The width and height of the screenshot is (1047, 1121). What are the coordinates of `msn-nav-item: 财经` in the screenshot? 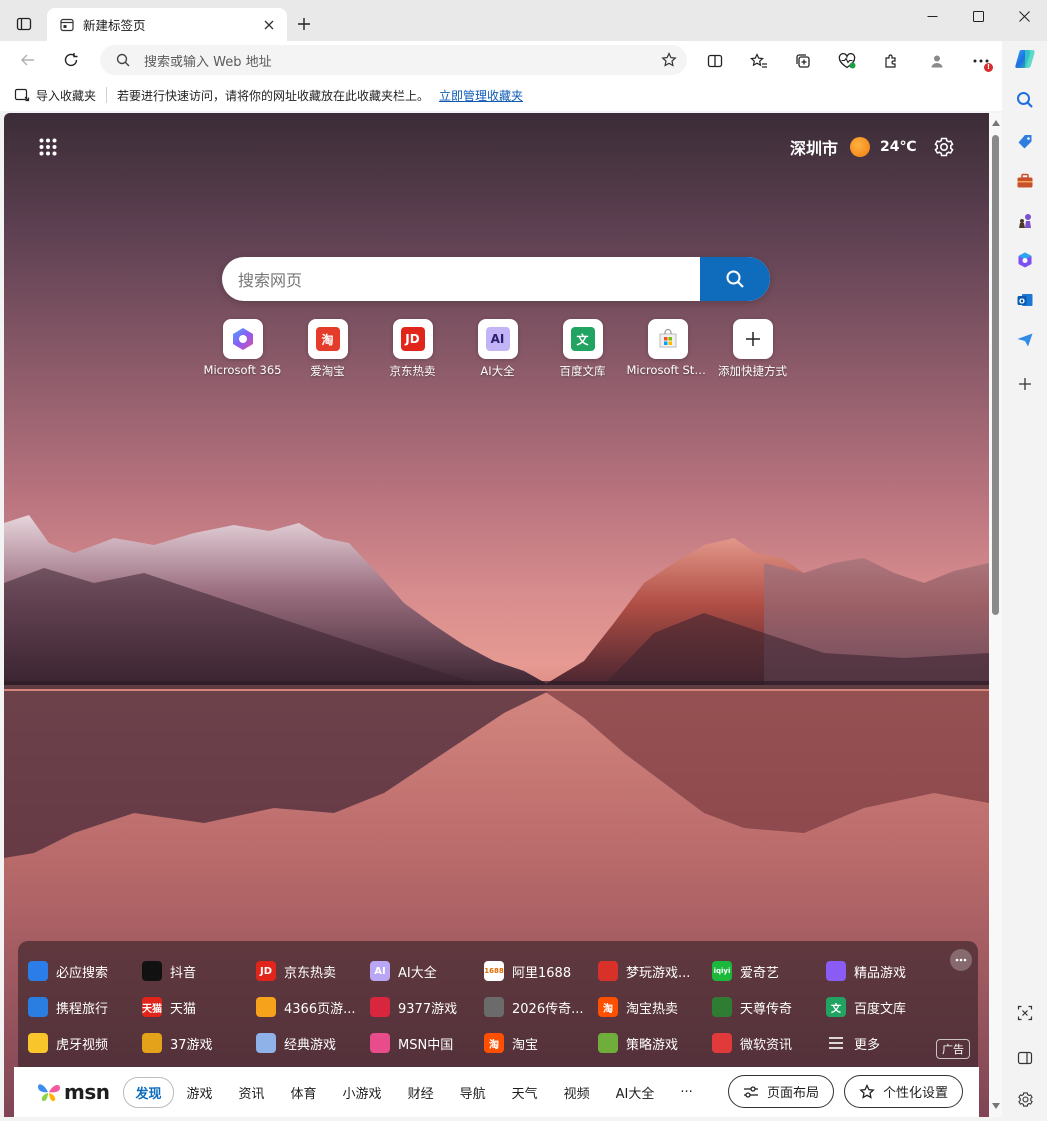 It's located at (421, 1092).